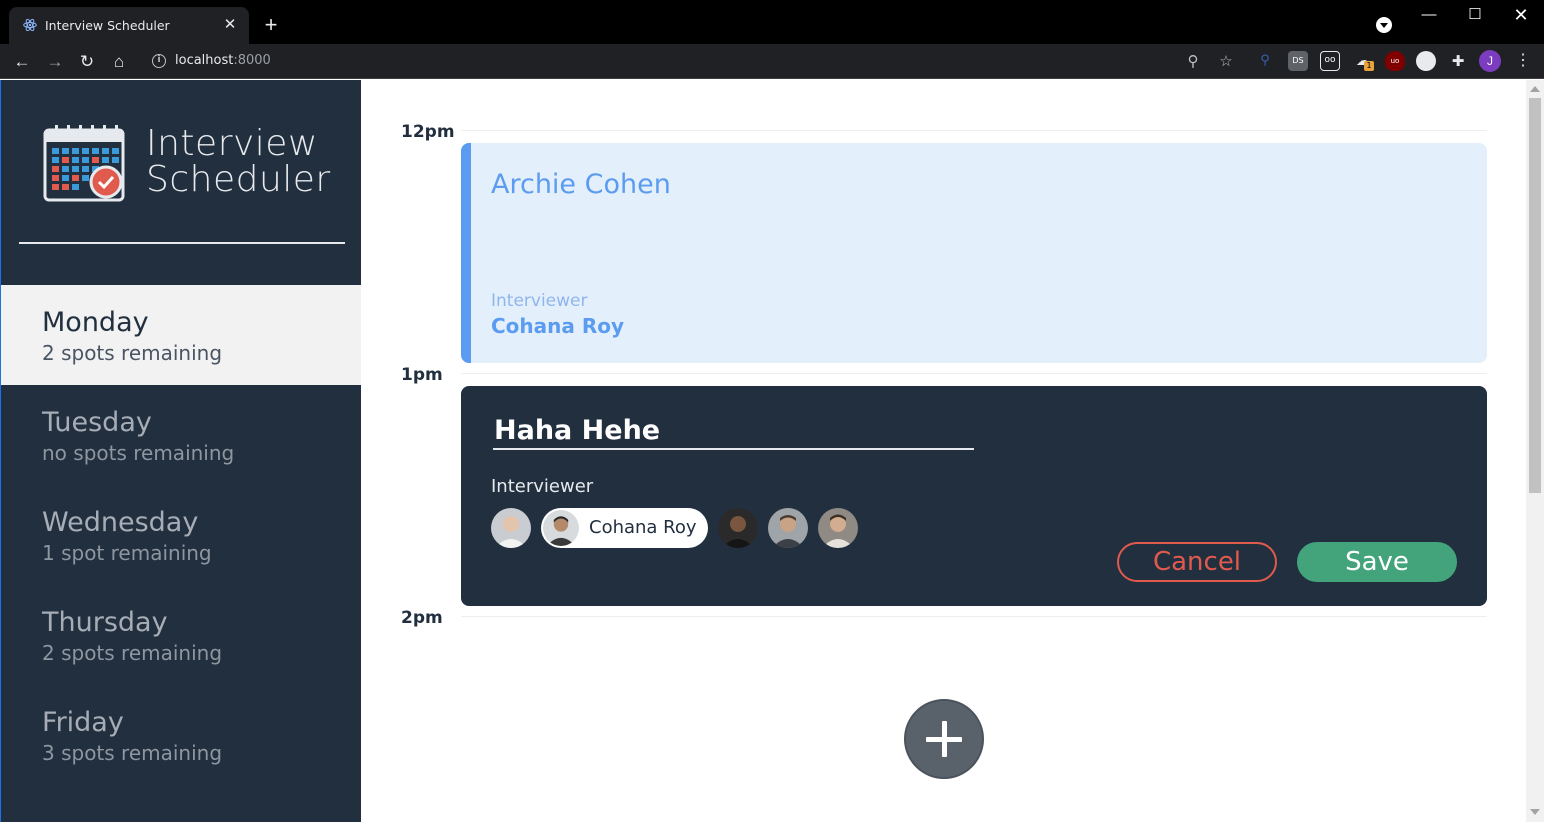 The image size is (1544, 822). What do you see at coordinates (97, 422) in the screenshot?
I see `day-name: Tuesday` at bounding box center [97, 422].